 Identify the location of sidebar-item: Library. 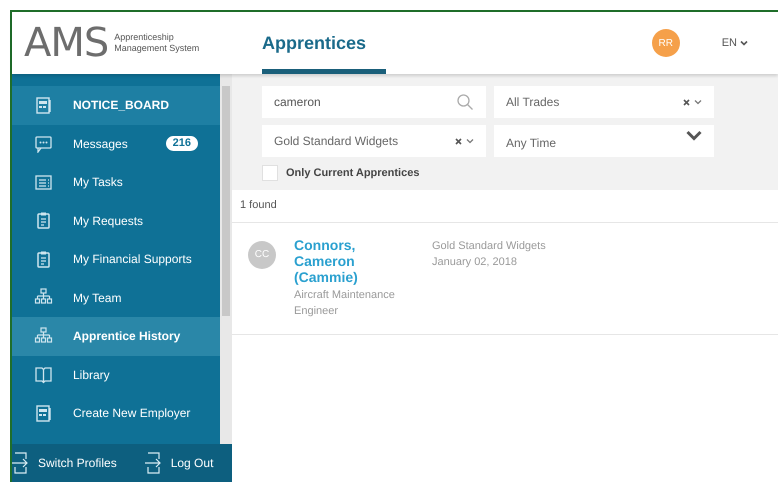
(116, 375).